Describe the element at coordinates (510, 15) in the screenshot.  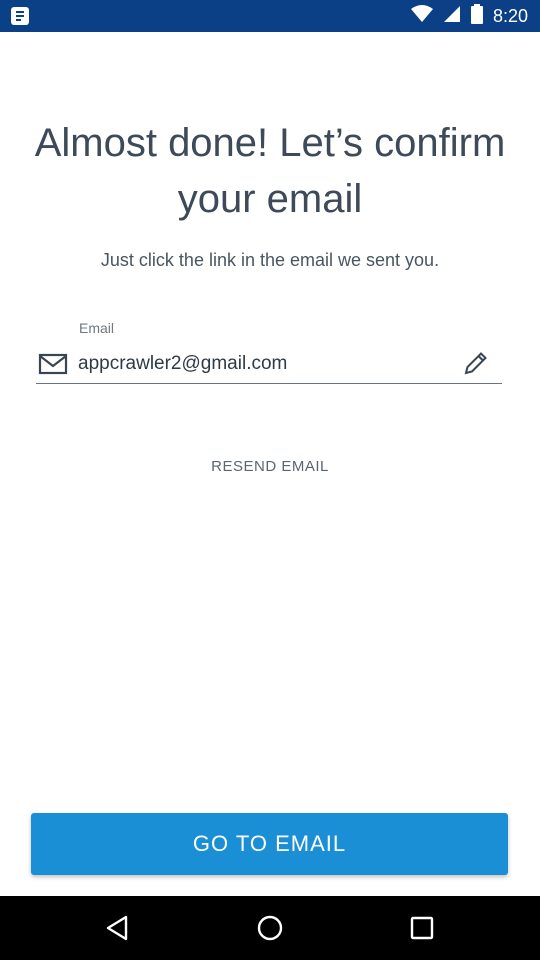
I see `status-time: 8:20` at that location.